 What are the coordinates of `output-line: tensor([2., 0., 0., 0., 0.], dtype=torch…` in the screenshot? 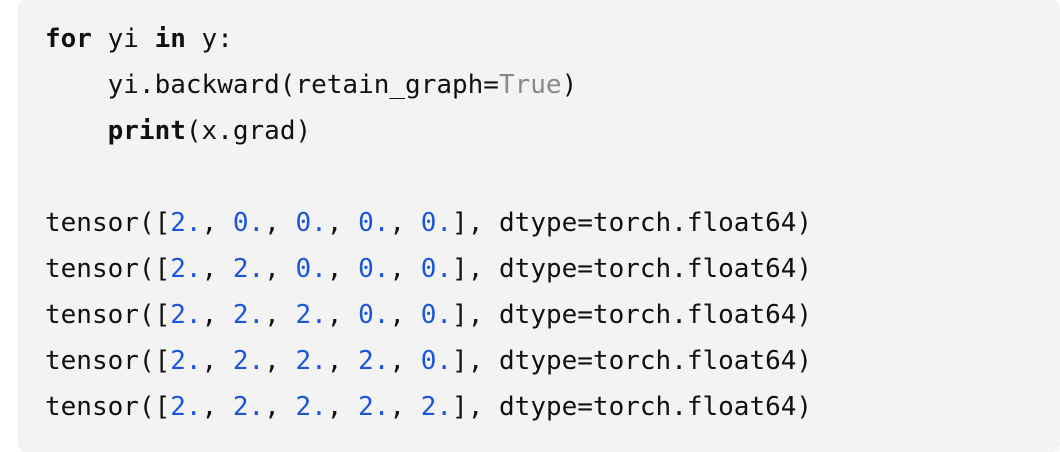 It's located at (552, 223).